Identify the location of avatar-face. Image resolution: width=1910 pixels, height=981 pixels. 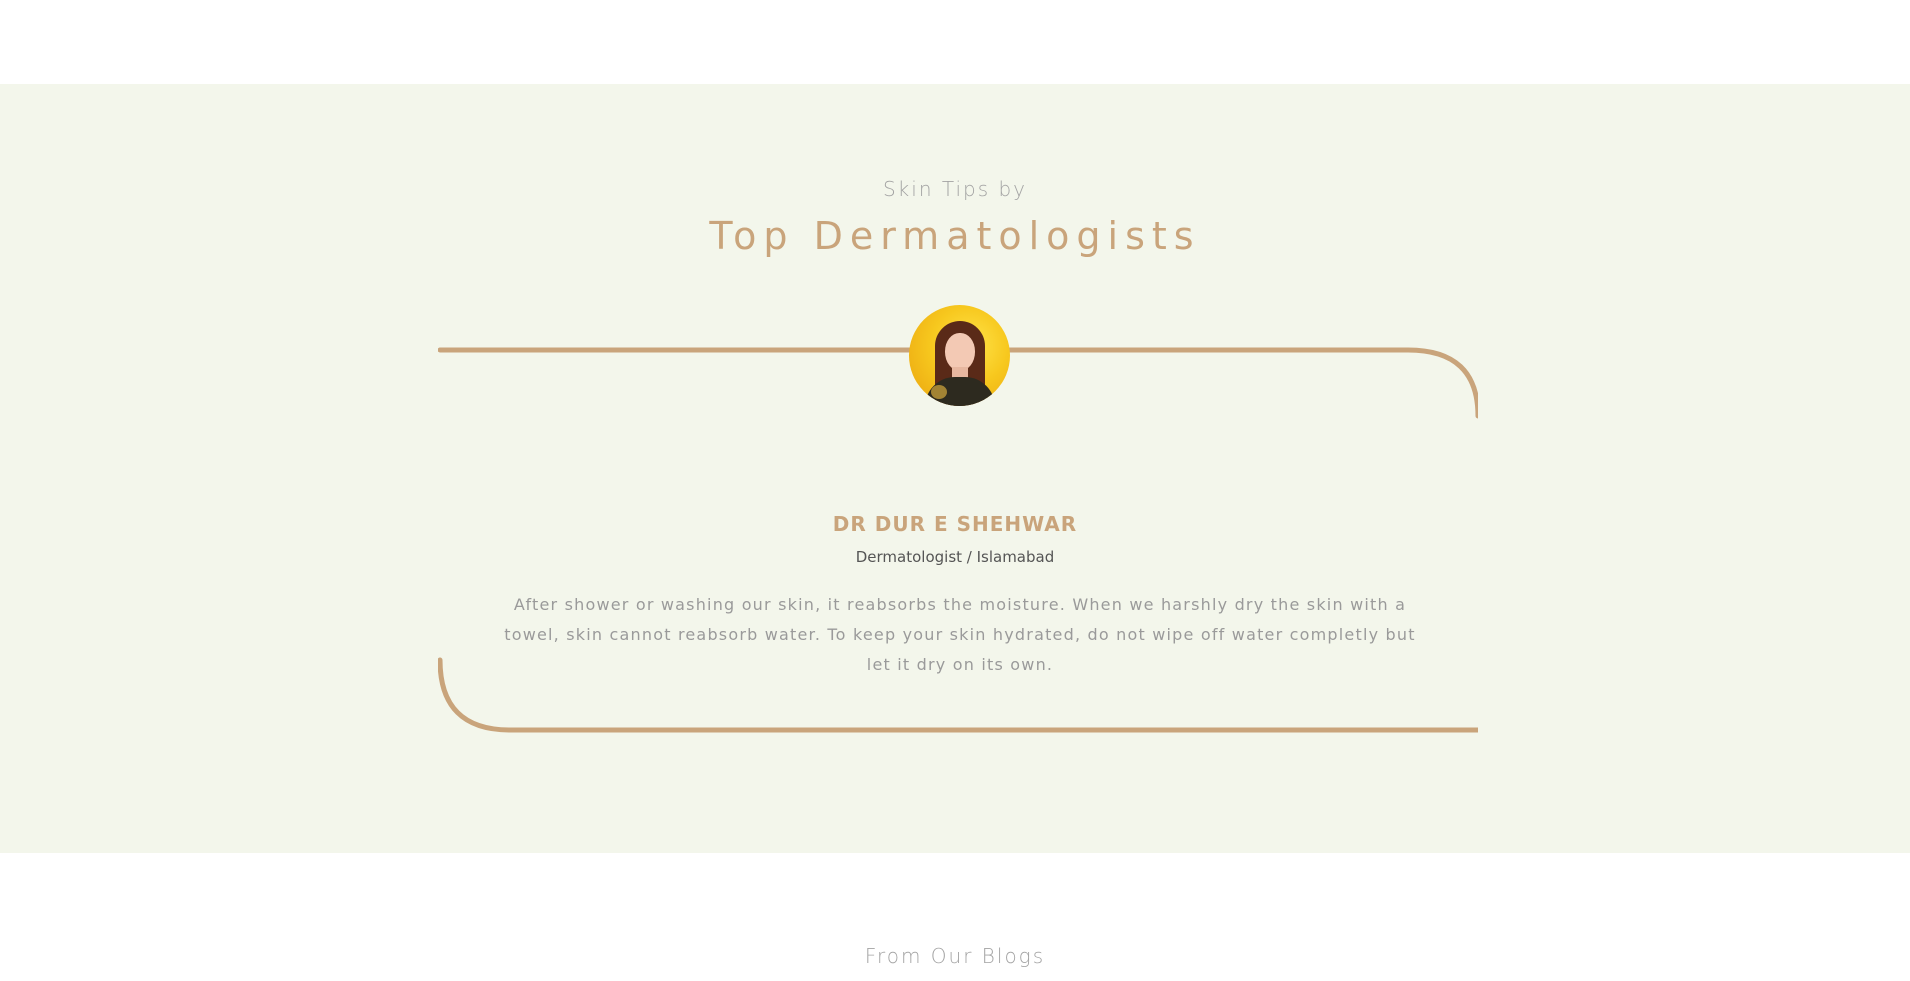
(960, 352).